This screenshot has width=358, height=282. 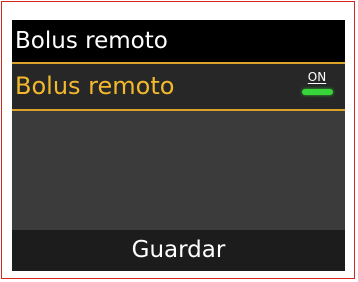 I want to click on save-button: Guardar, so click(x=178, y=250).